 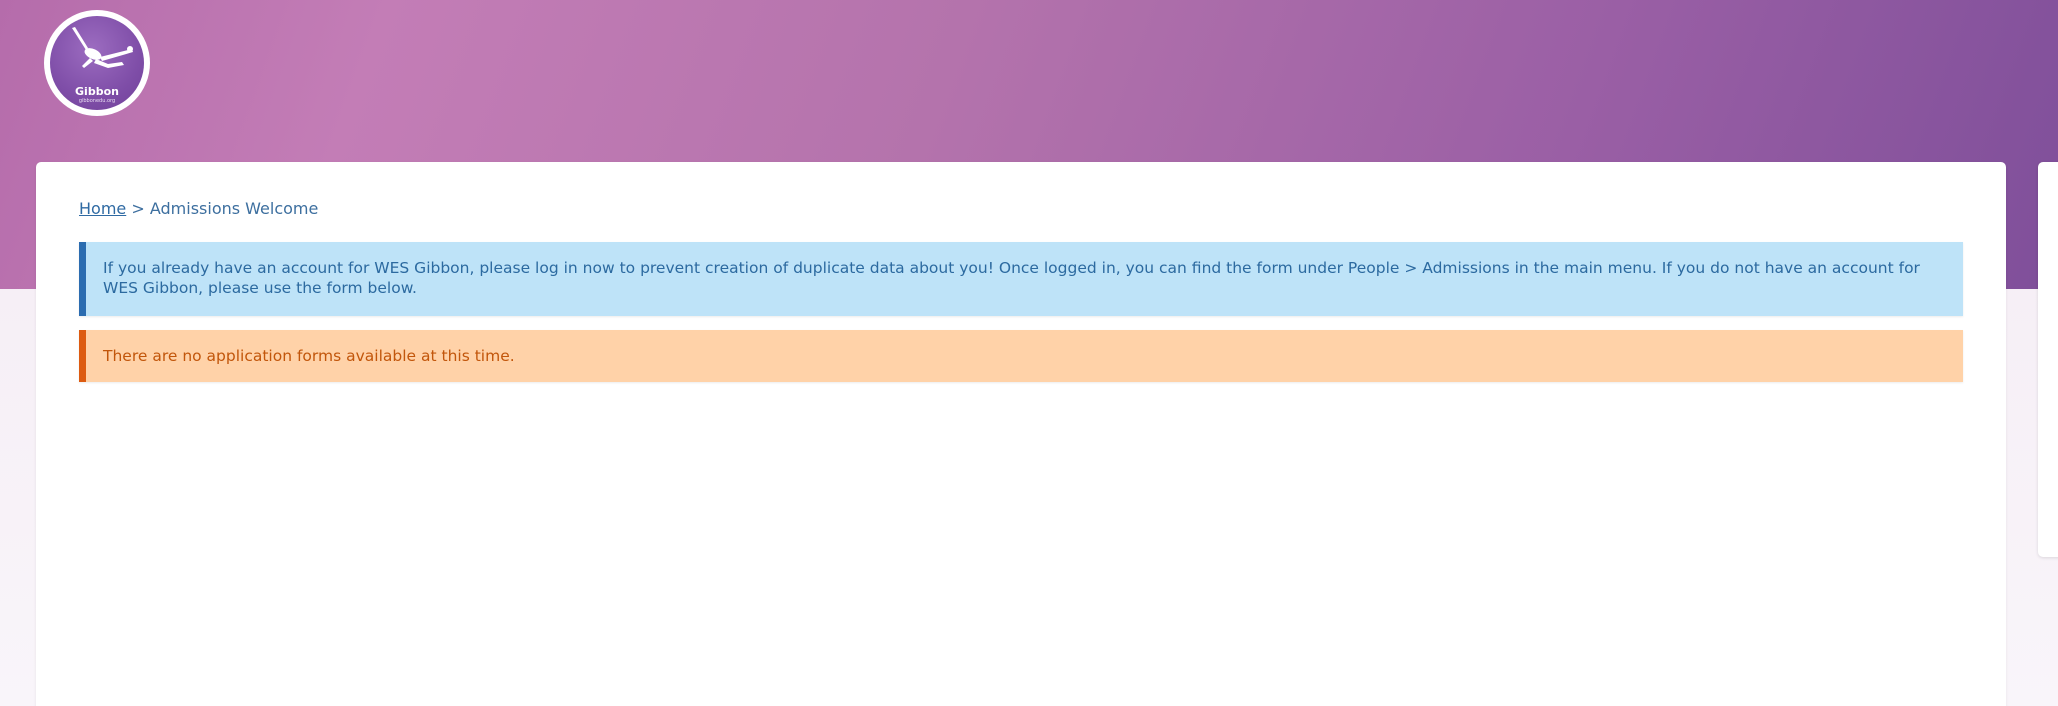 I want to click on sidebar-card, so click(x=2048, y=359).